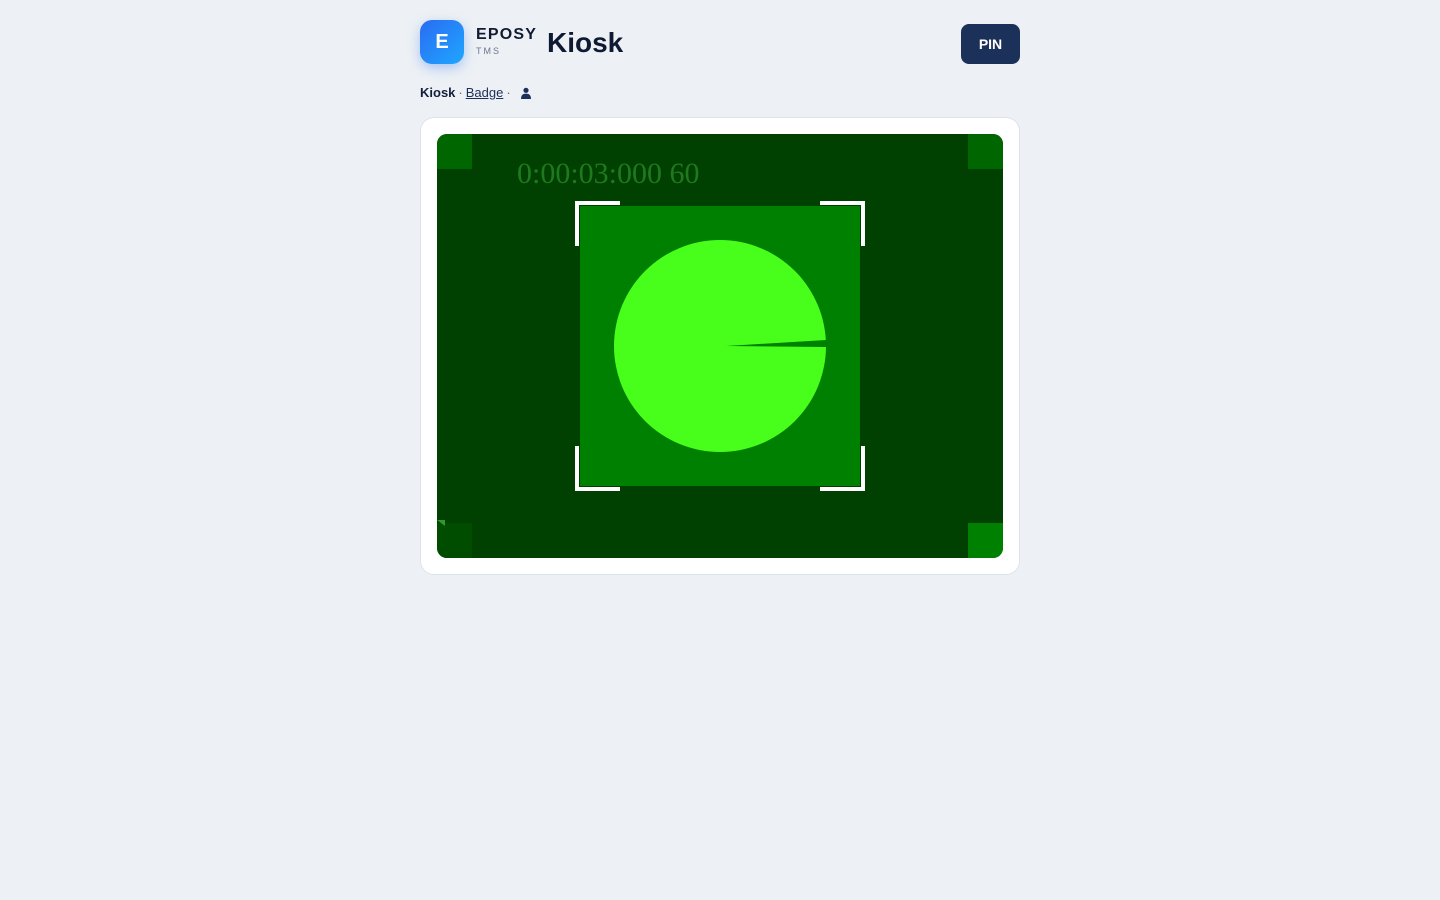  What do you see at coordinates (608, 173) in the screenshot?
I see `video-timecode: 0:00:03:000 60` at bounding box center [608, 173].